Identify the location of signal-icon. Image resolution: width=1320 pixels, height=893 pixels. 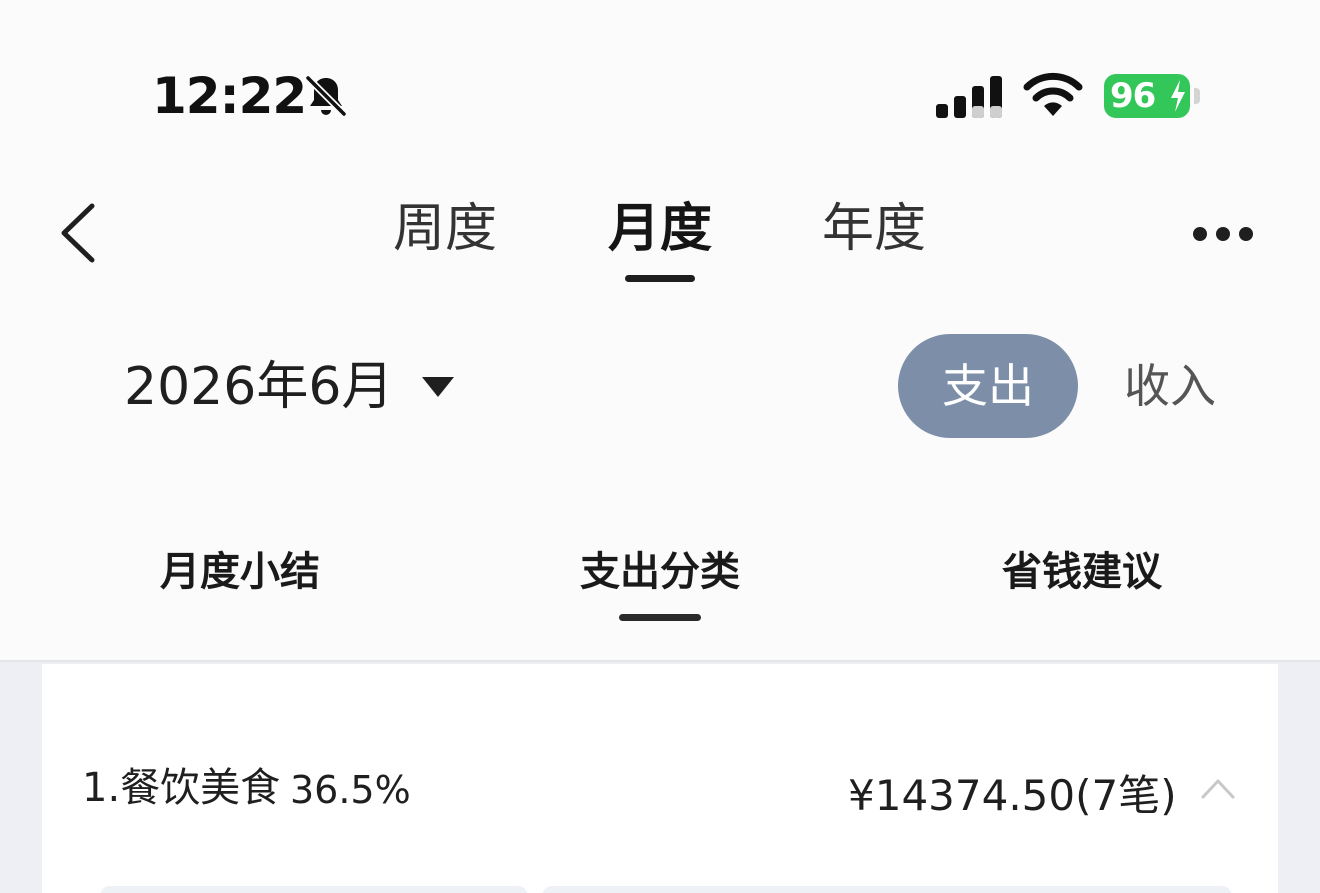
(969, 97).